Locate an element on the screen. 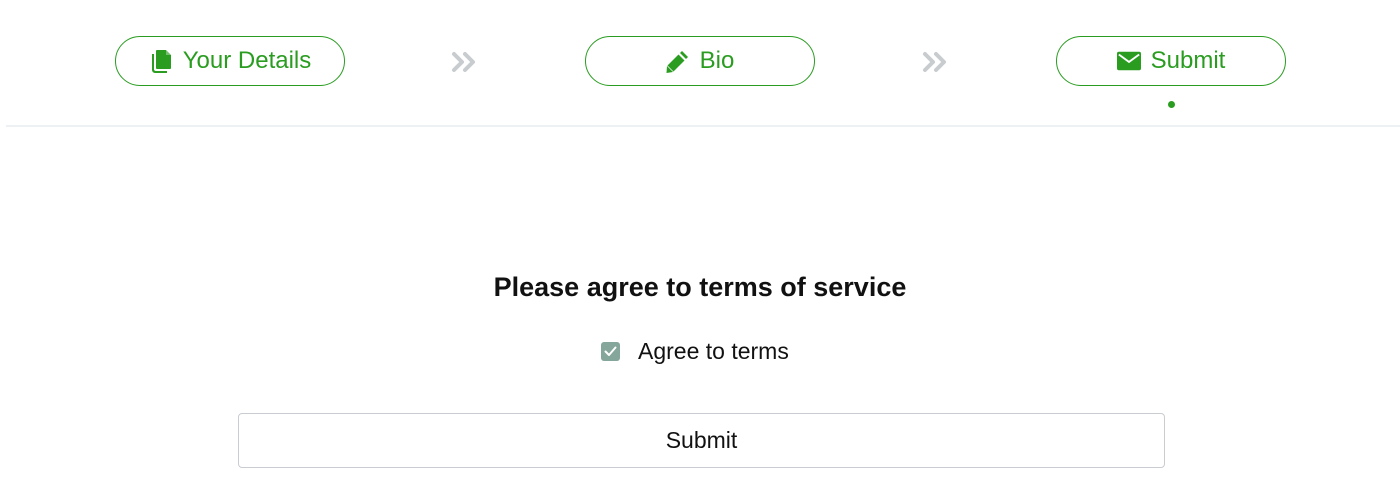  step-bio: Bio is located at coordinates (700, 61).